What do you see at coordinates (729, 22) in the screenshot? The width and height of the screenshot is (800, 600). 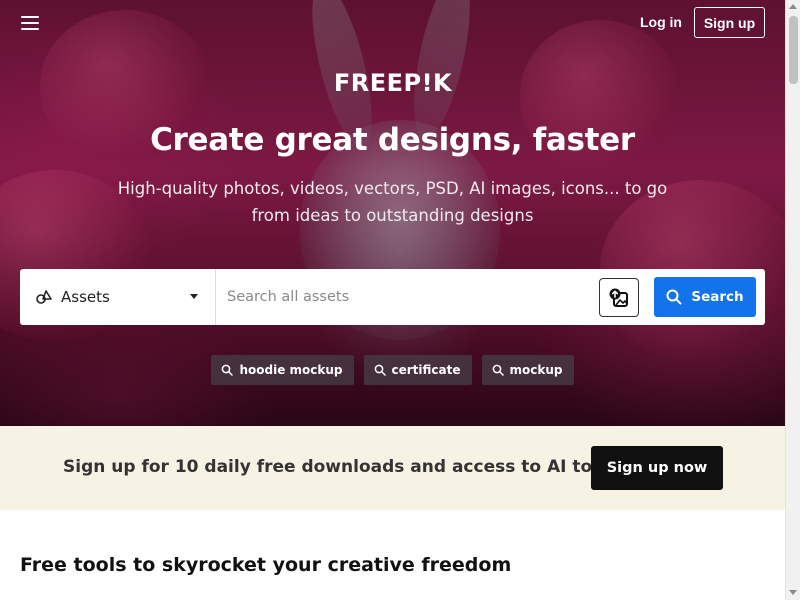 I see `signup-button: Sign up` at bounding box center [729, 22].